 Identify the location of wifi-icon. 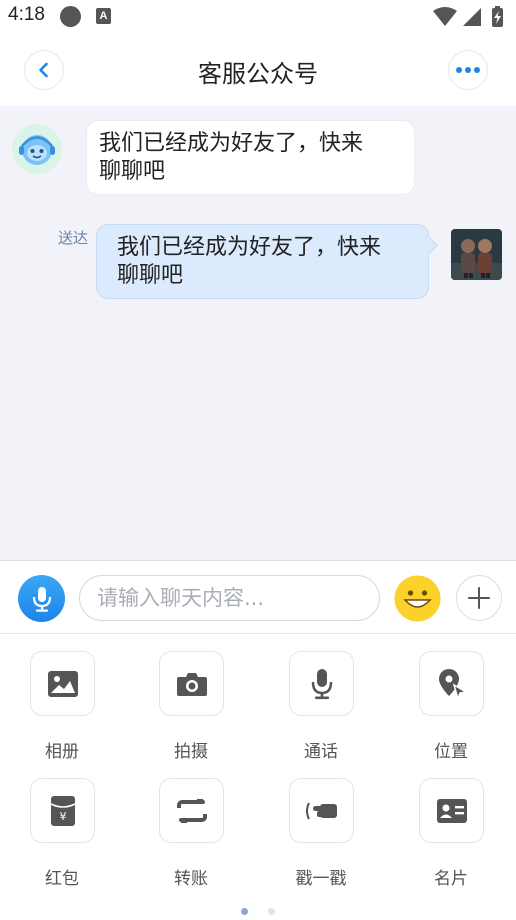
(445, 16).